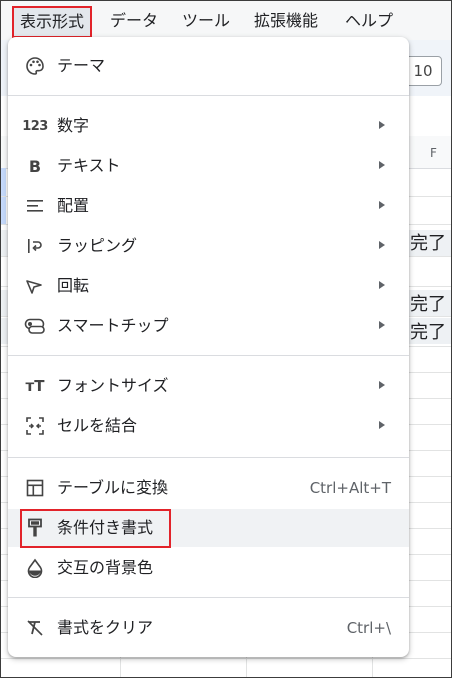 Image resolution: width=452 pixels, height=678 pixels. What do you see at coordinates (35, 386) in the screenshot?
I see `font-size-icon: тT` at bounding box center [35, 386].